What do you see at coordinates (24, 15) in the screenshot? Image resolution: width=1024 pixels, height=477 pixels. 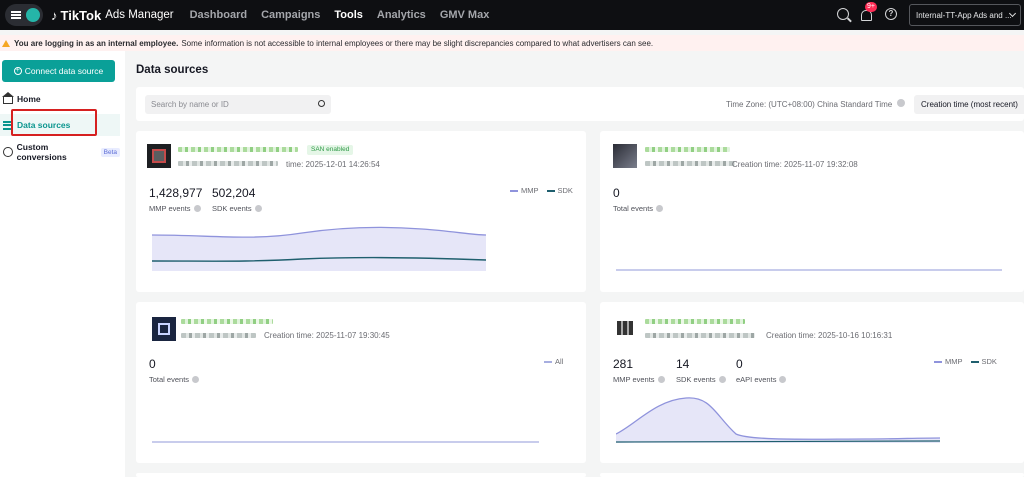 I see `menu-toggle-button` at bounding box center [24, 15].